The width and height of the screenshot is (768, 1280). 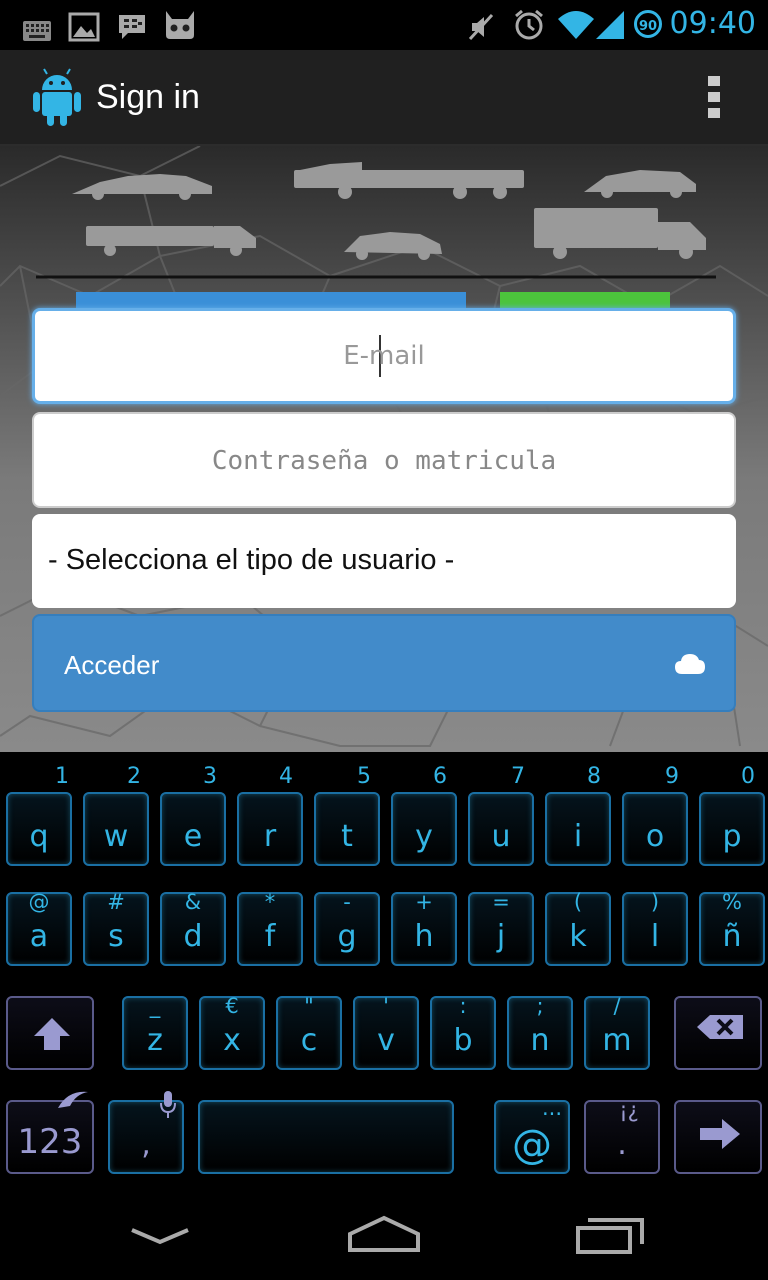 What do you see at coordinates (384, 98) in the screenshot?
I see `action-bar: Sign in` at bounding box center [384, 98].